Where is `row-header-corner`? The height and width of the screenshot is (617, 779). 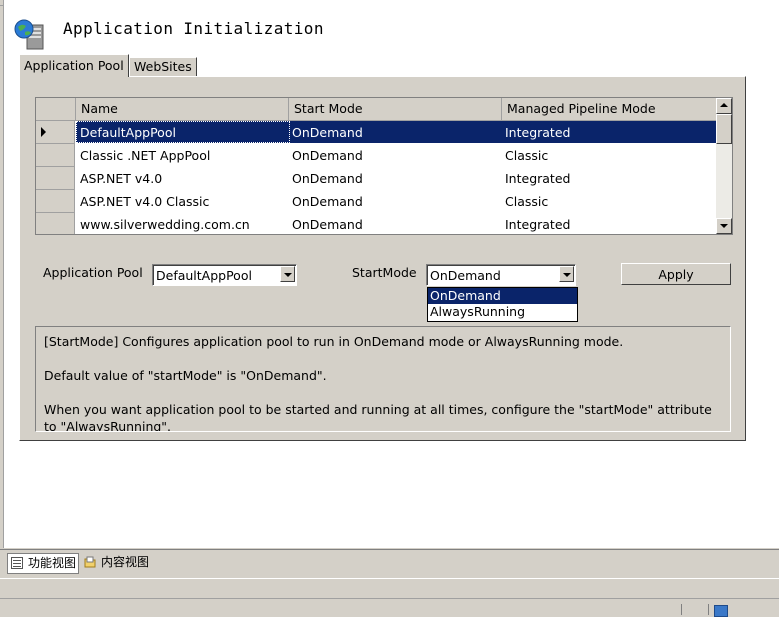
row-header-corner is located at coordinates (56, 109).